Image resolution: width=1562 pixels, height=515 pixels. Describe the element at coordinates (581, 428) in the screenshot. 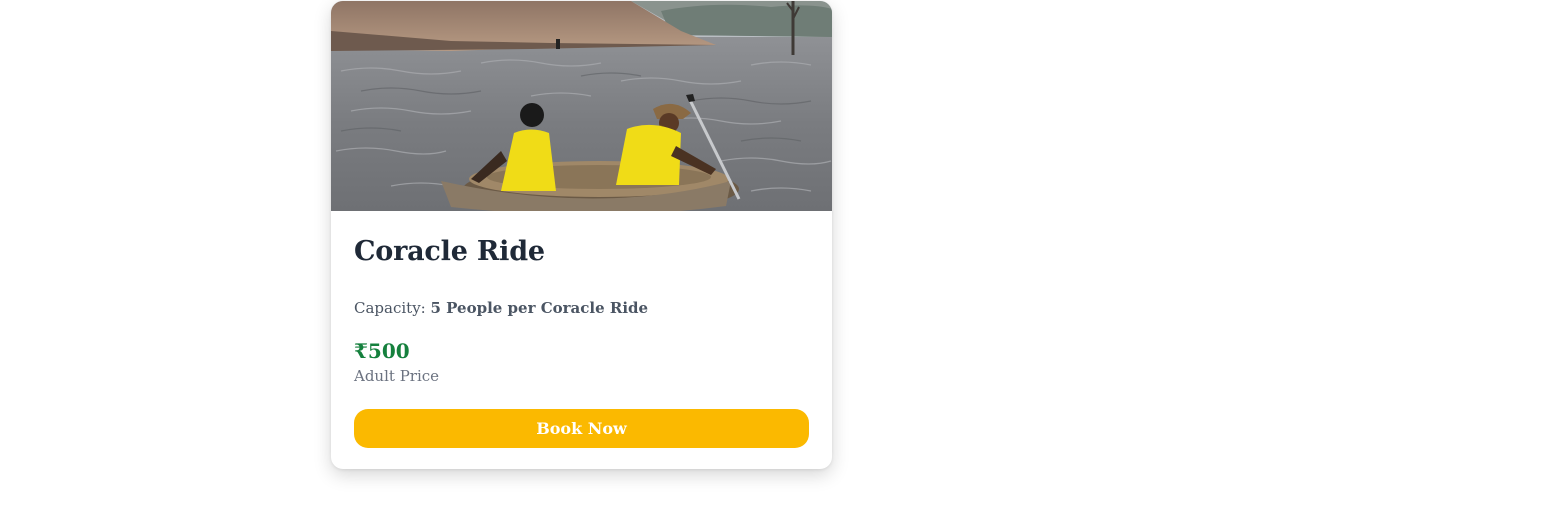

I see `book-now-button: Book Now` at that location.